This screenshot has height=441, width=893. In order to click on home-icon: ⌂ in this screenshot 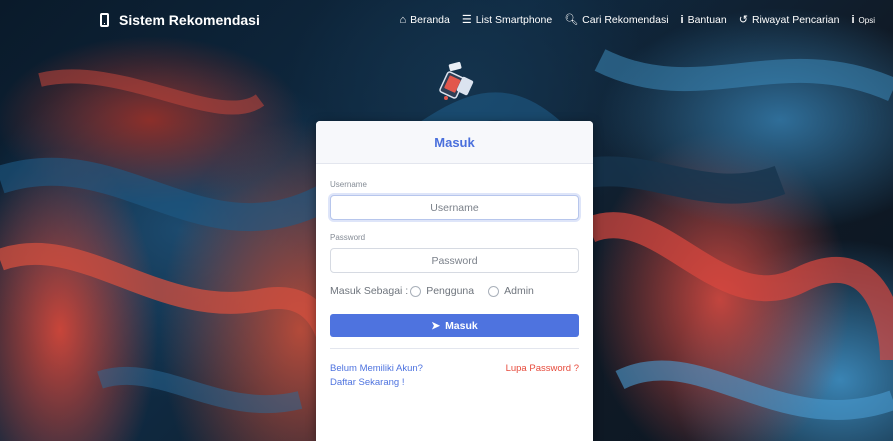, I will do `click(403, 19)`.